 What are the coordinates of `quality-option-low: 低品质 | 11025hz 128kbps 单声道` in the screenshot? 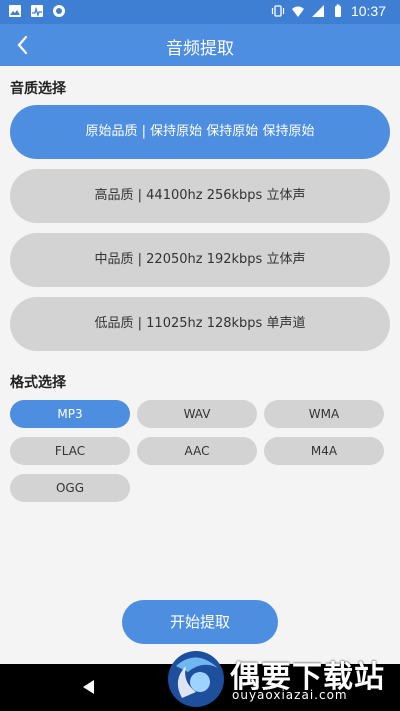 It's located at (200, 324).